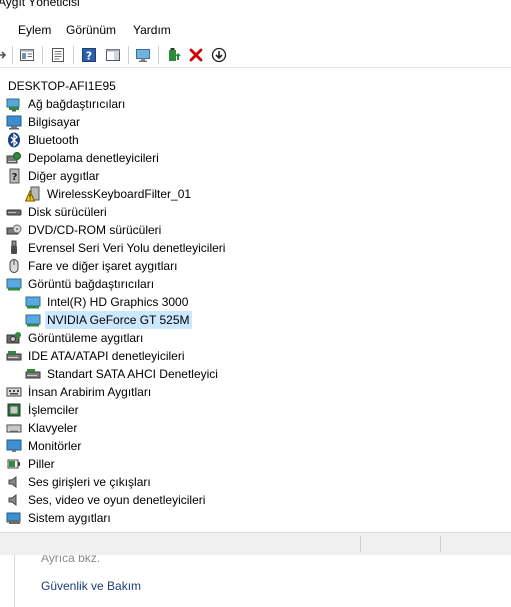 The width and height of the screenshot is (511, 607). I want to click on tree-item-system-devices: Sistem aygıtları, so click(59, 518).